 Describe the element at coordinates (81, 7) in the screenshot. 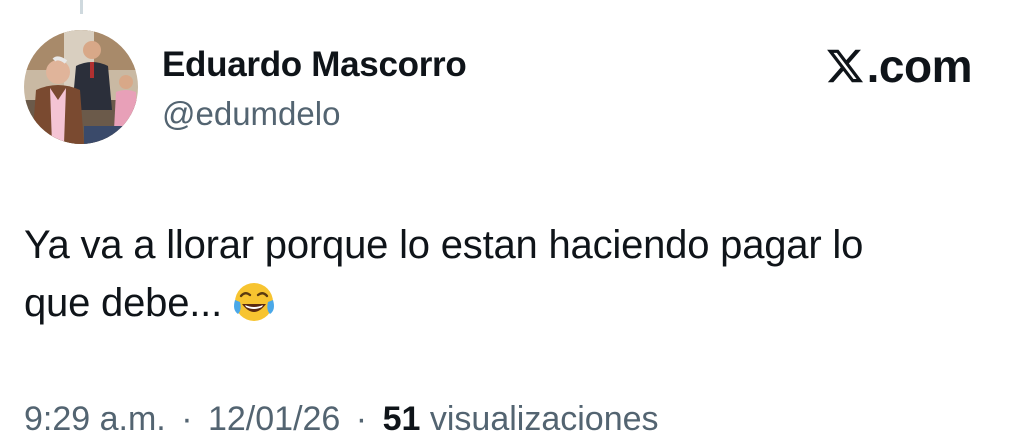

I see `thread-connector-line` at that location.